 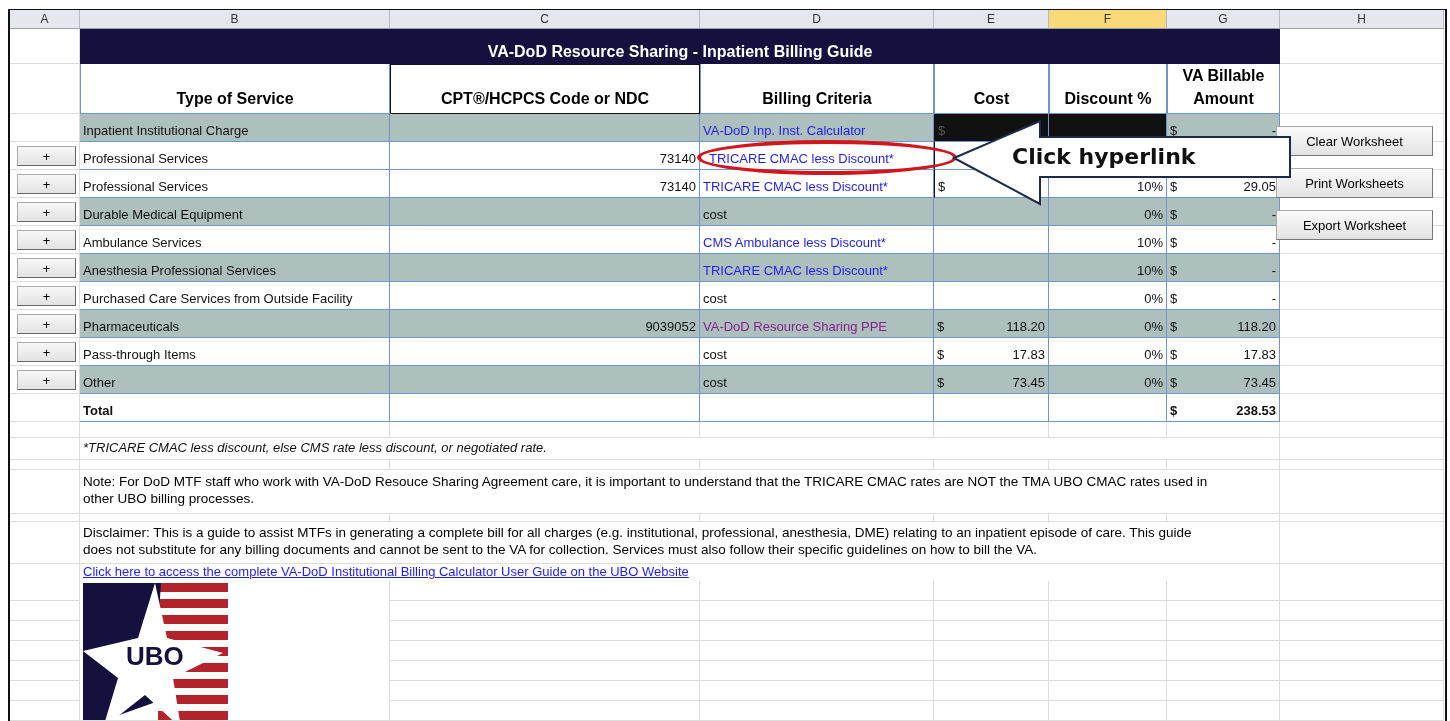 I want to click on service-name: Other, so click(x=99, y=382).